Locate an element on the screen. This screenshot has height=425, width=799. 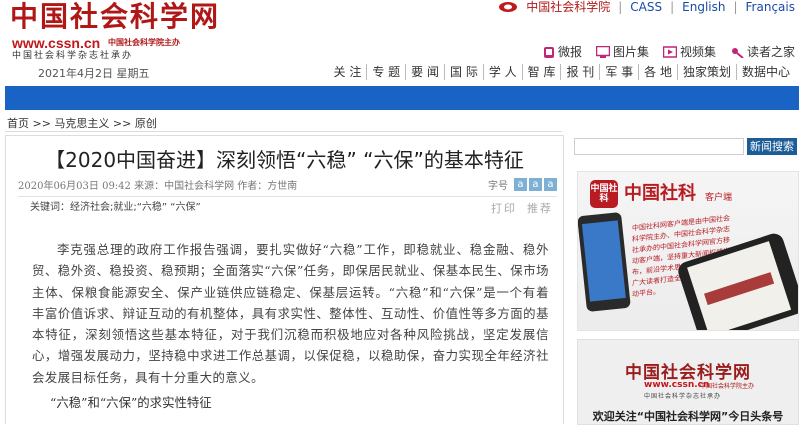
gallery-link: 图片集 is located at coordinates (622, 52).